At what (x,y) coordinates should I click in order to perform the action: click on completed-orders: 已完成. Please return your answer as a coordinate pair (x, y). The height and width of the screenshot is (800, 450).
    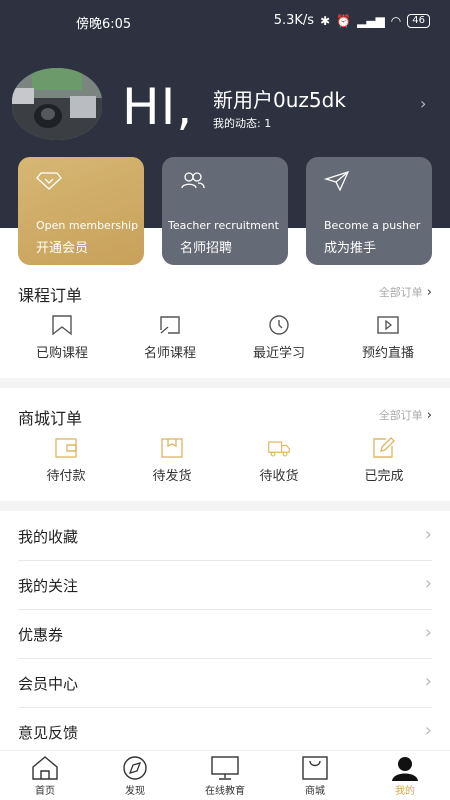
    Looking at the image, I should click on (384, 460).